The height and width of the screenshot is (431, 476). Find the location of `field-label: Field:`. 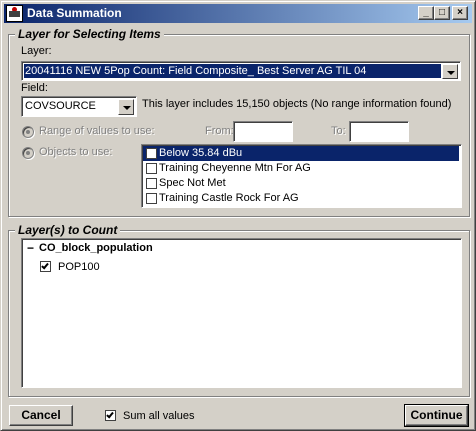

field-label: Field: is located at coordinates (34, 88).